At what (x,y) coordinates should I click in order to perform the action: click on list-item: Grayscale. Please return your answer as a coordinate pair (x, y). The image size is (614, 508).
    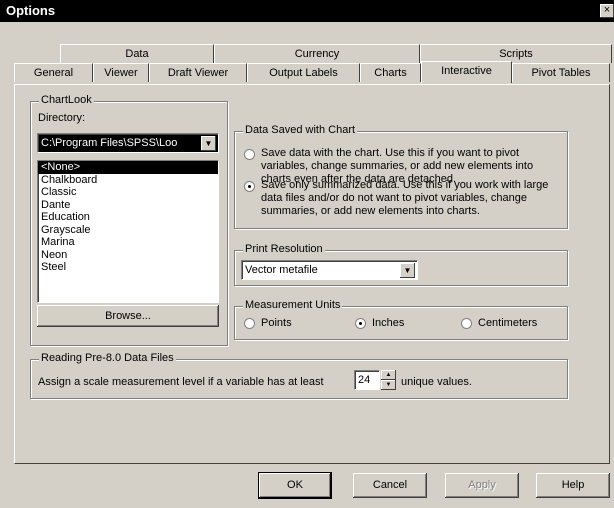
    Looking at the image, I should click on (128, 230).